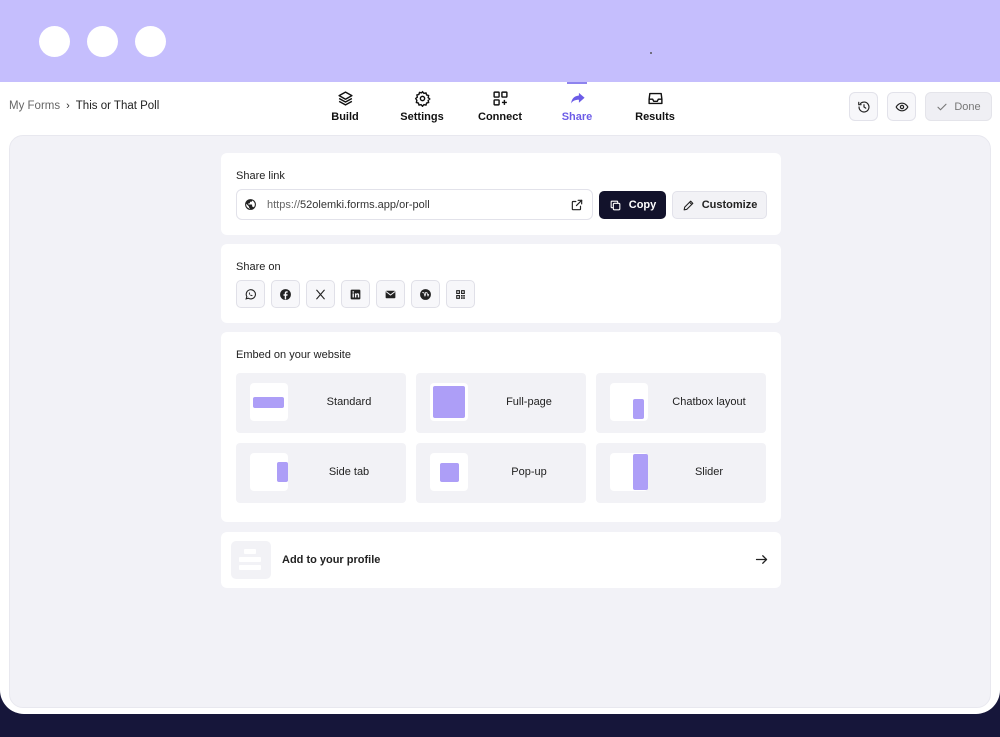 This screenshot has width=1000, height=737. I want to click on done-label: Done, so click(967, 106).